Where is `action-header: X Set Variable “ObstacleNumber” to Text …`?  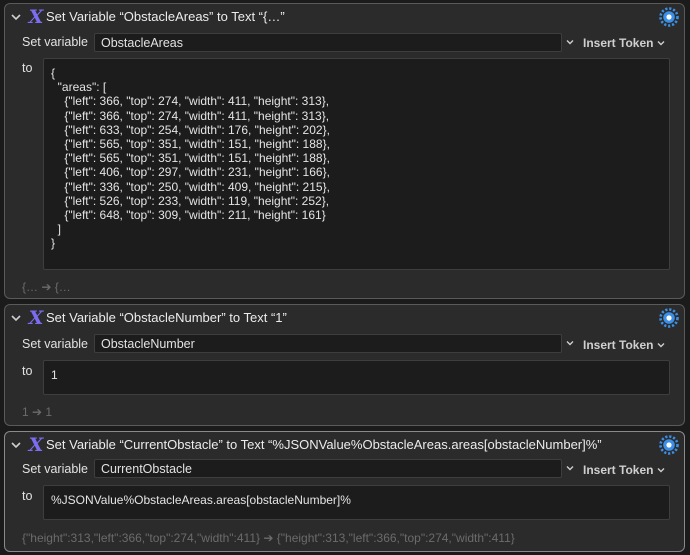
action-header: X Set Variable “ObstacleNumber” to Text … is located at coordinates (344, 318).